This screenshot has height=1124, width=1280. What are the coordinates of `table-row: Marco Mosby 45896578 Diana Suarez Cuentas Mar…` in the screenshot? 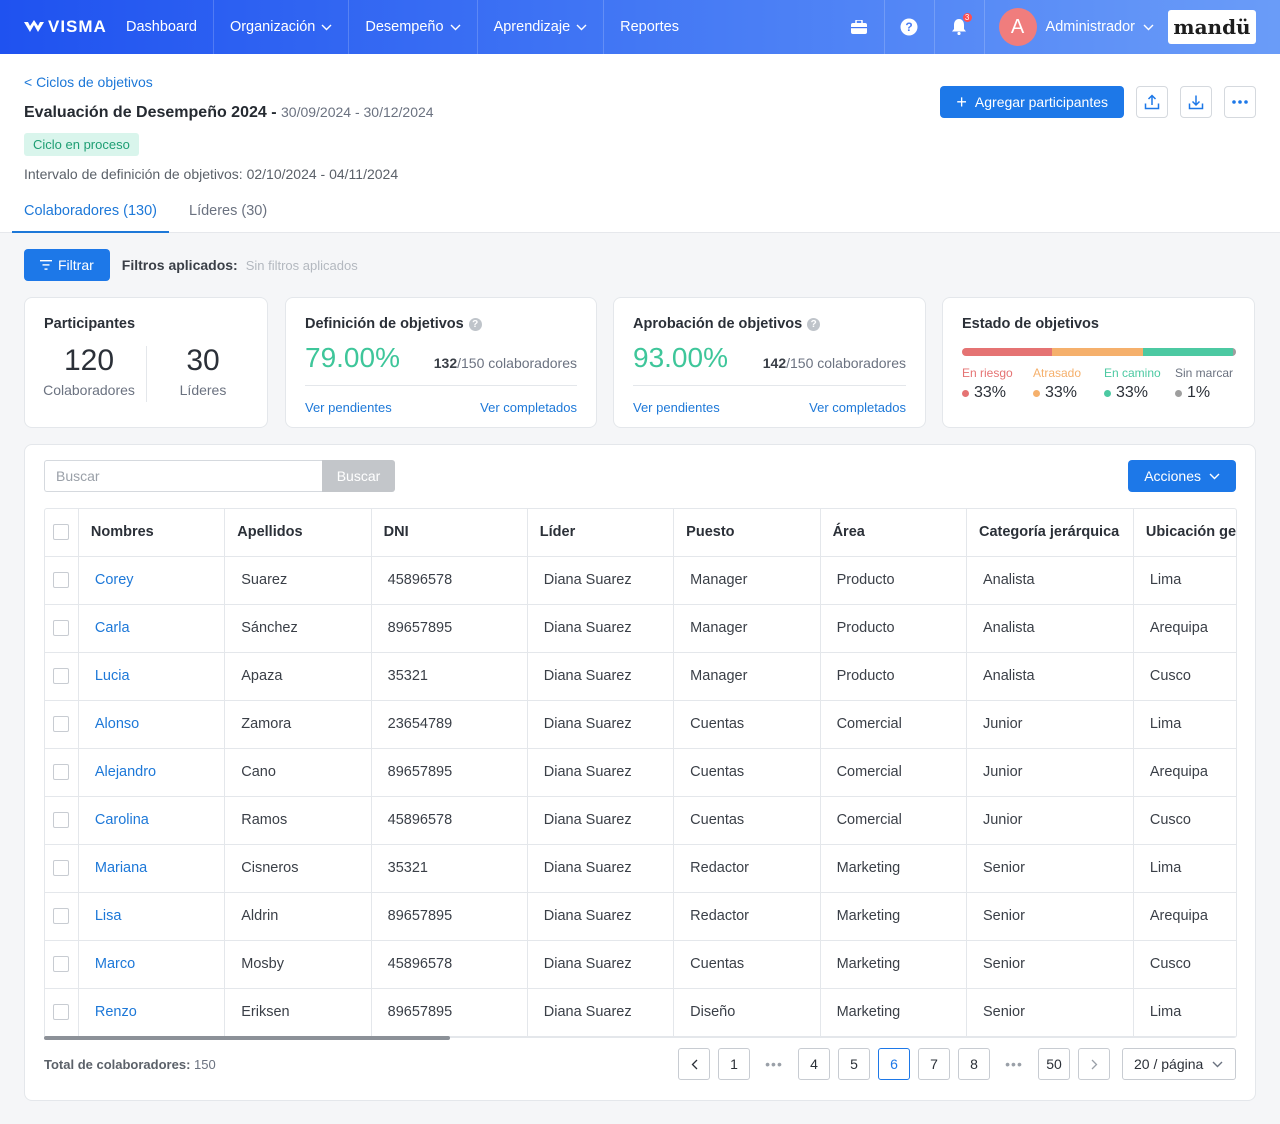 It's located at (640, 964).